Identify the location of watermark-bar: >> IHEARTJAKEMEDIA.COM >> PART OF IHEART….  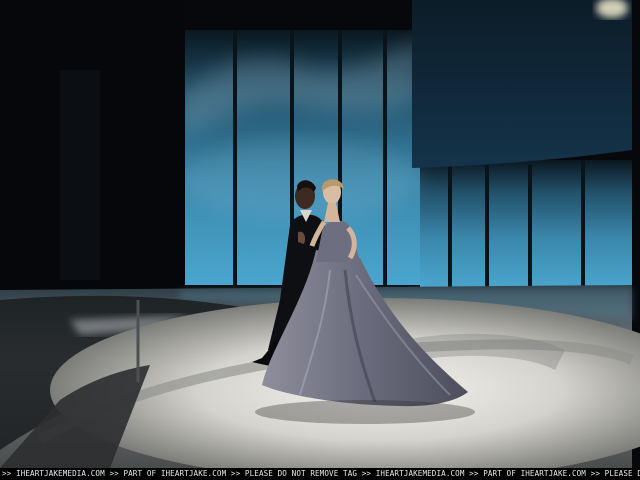
(320, 474).